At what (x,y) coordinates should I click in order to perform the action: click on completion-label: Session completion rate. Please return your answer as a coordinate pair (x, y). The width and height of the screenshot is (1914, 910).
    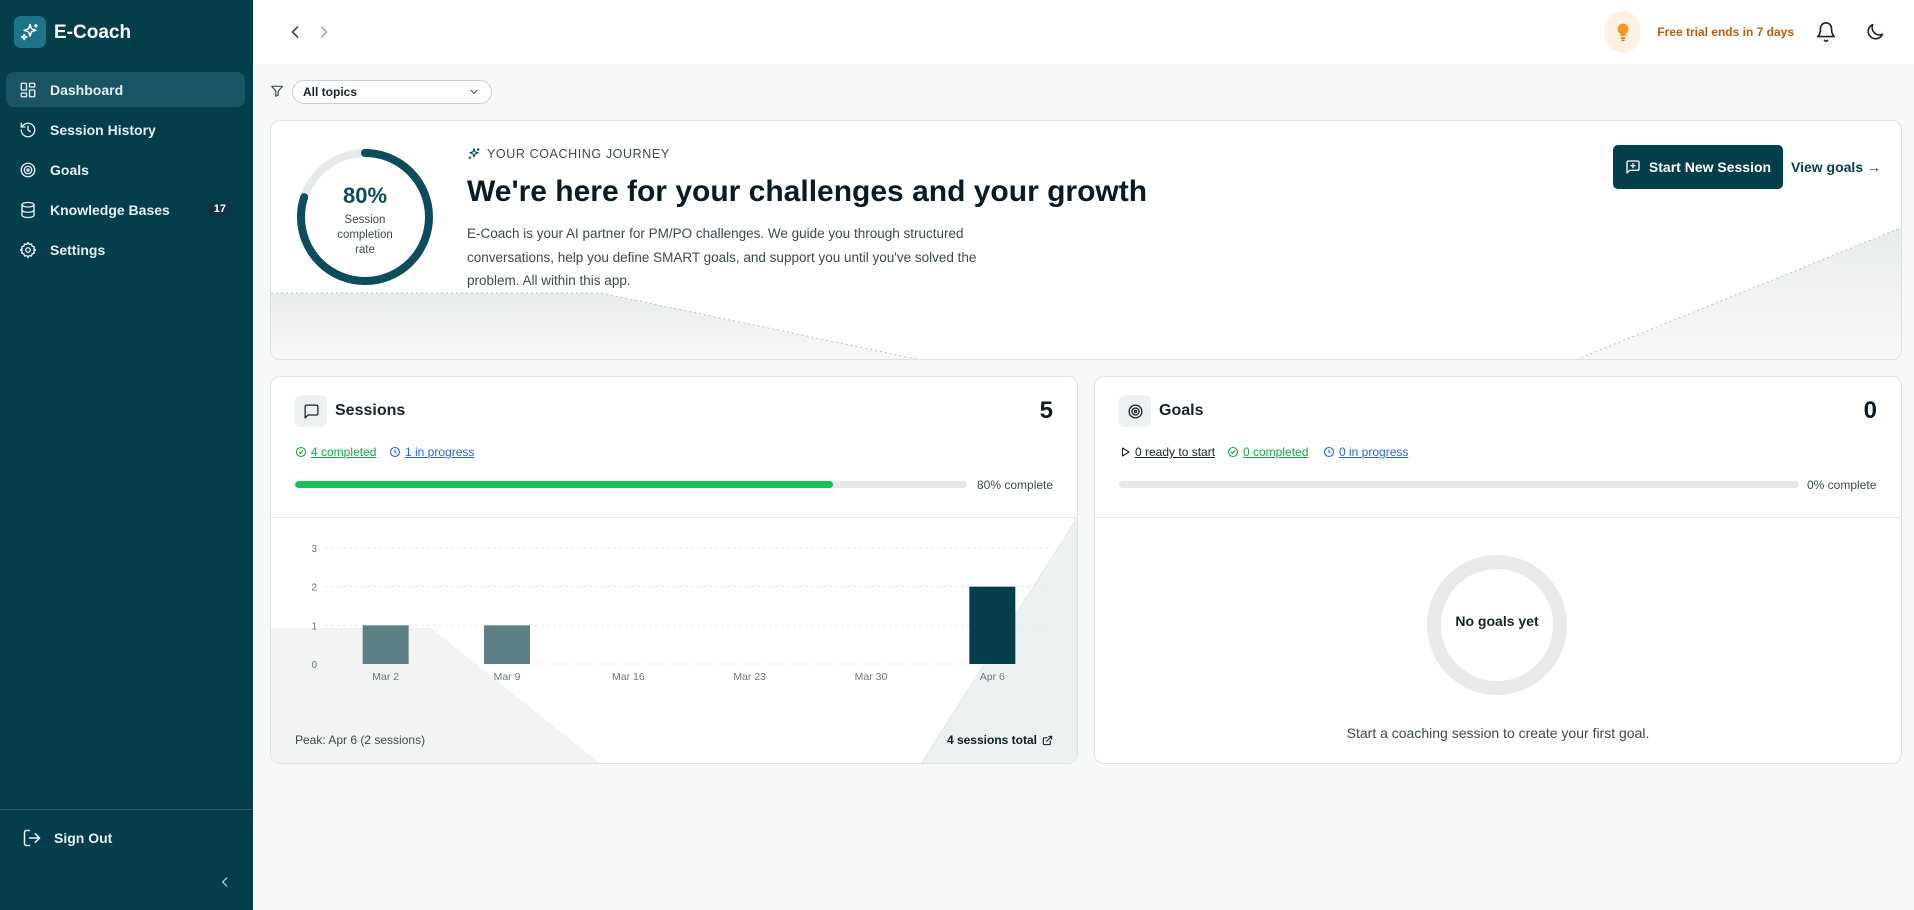
    Looking at the image, I should click on (365, 235).